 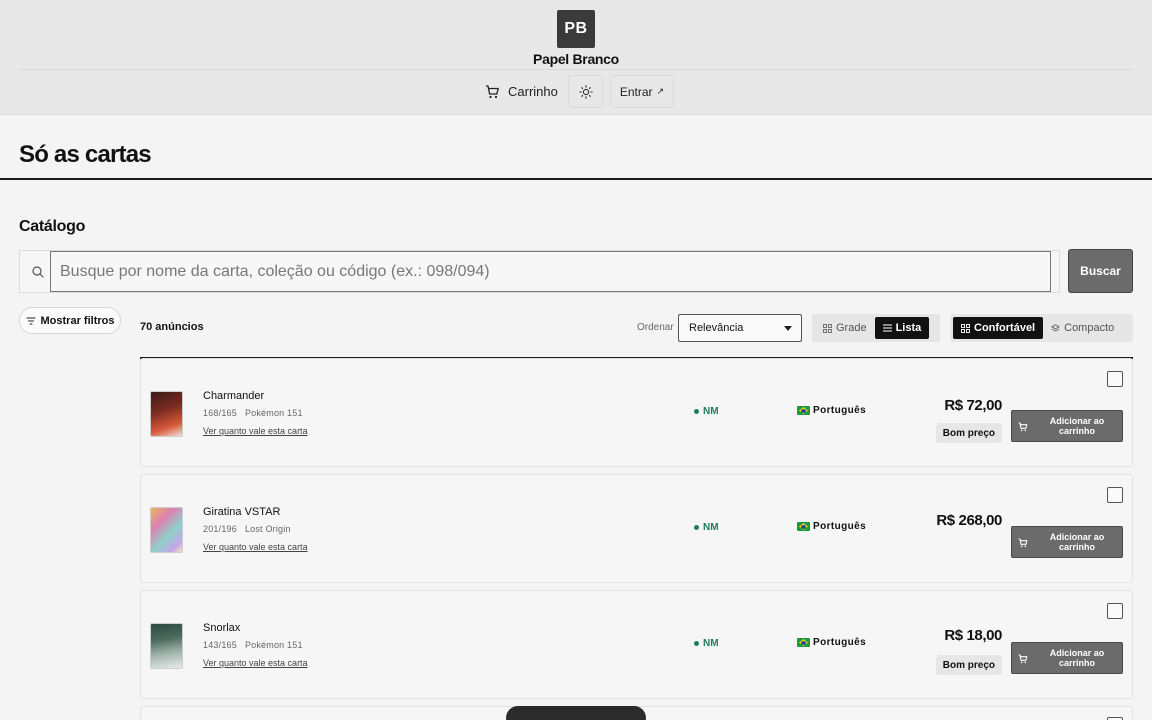 What do you see at coordinates (973, 635) in the screenshot?
I see `price: R$ 18,00` at bounding box center [973, 635].